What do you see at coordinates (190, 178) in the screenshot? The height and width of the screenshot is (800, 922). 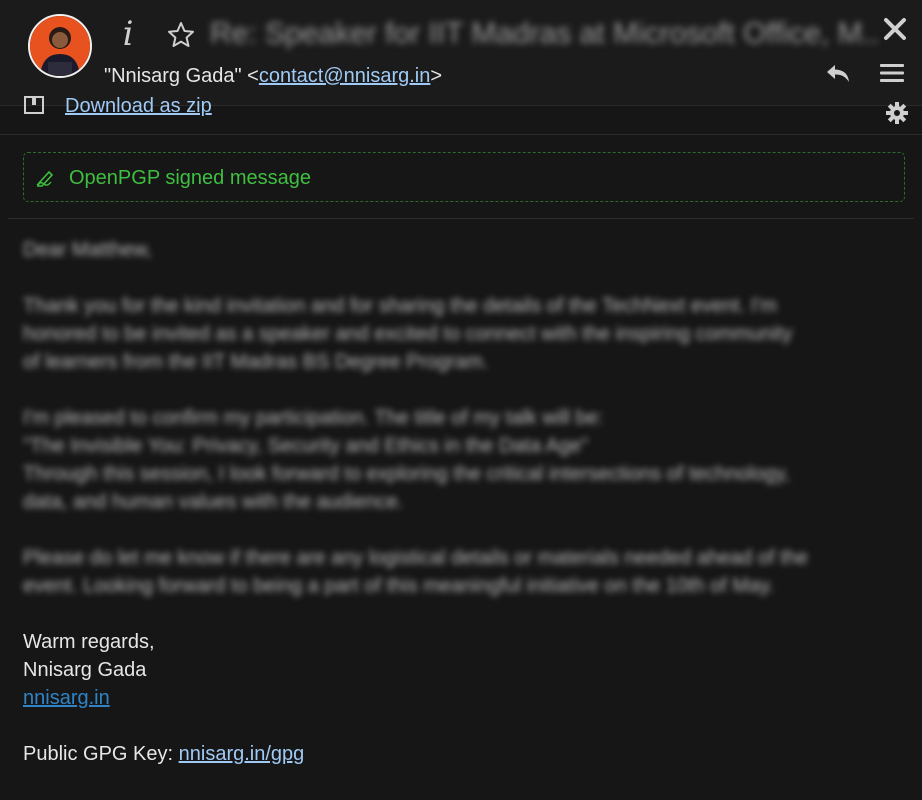 I see `pgp-status-label: OpenPGP signed message` at bounding box center [190, 178].